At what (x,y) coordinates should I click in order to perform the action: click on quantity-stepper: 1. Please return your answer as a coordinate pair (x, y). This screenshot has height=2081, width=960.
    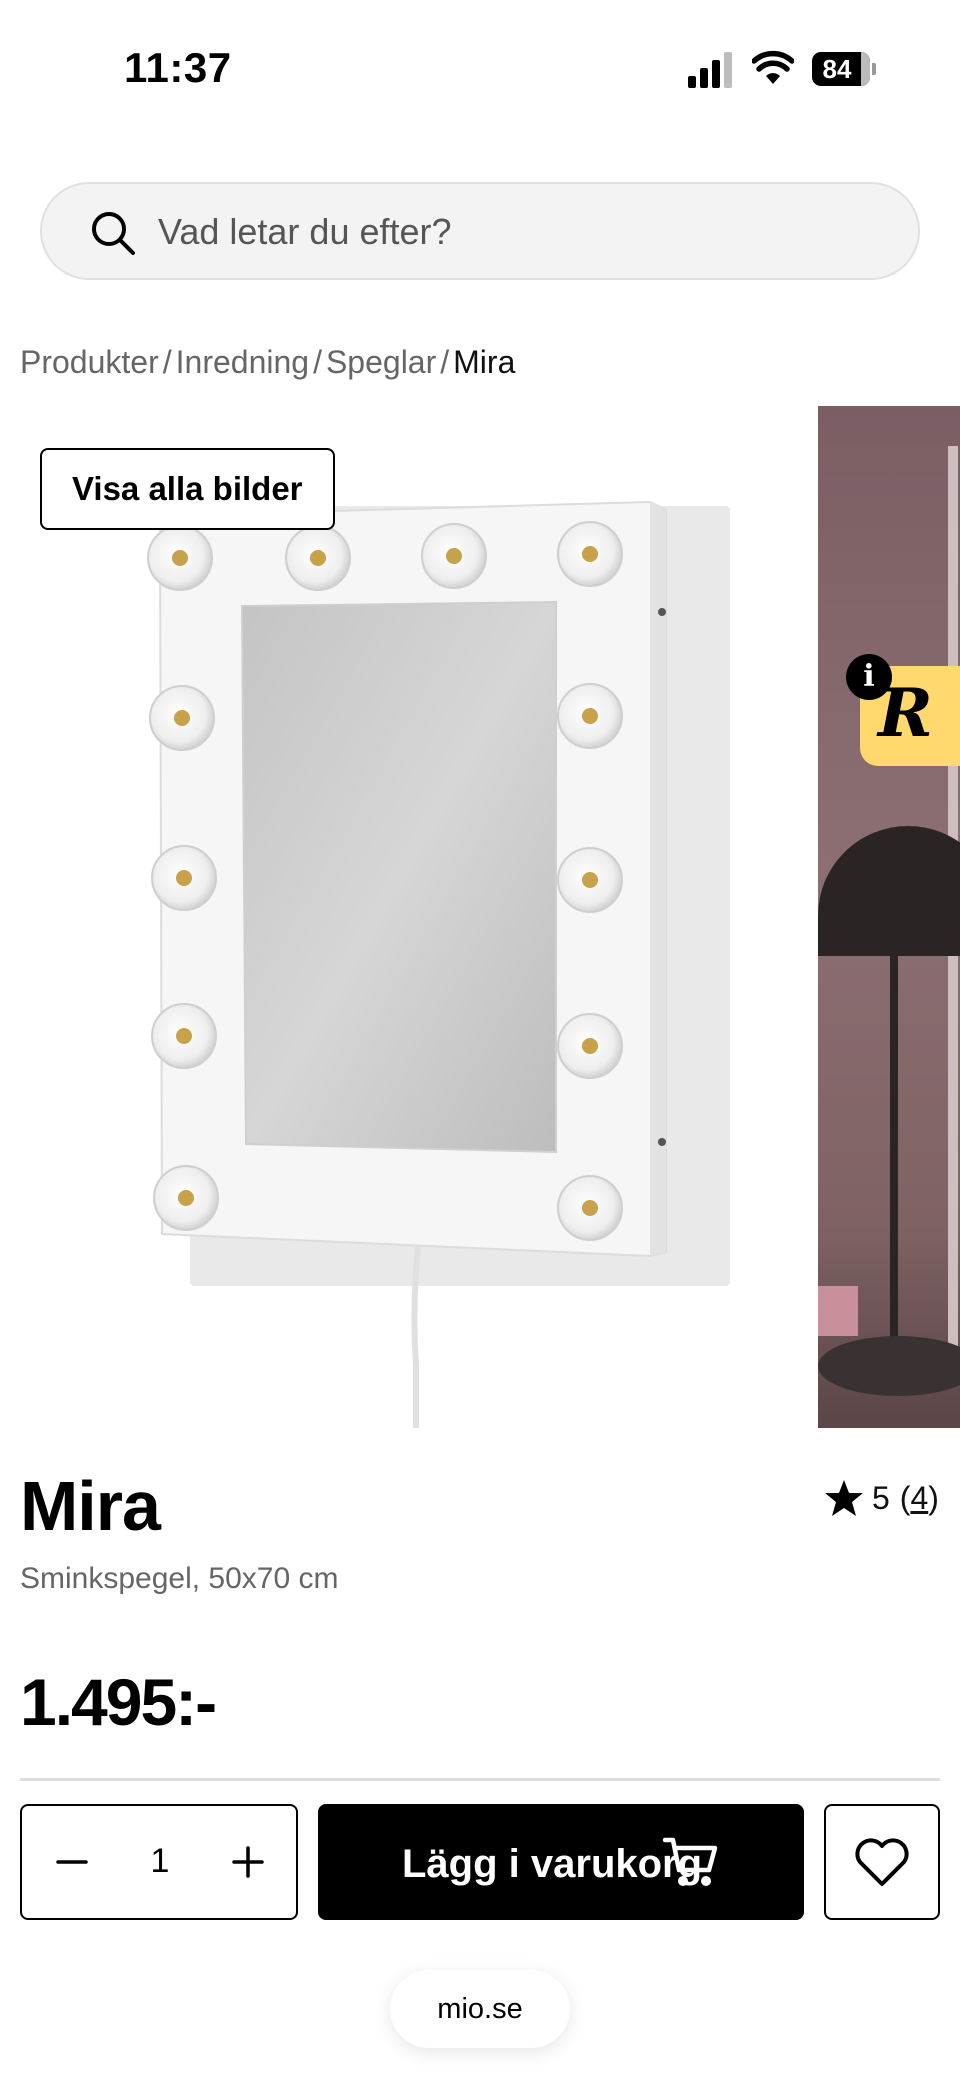
    Looking at the image, I should click on (159, 1862).